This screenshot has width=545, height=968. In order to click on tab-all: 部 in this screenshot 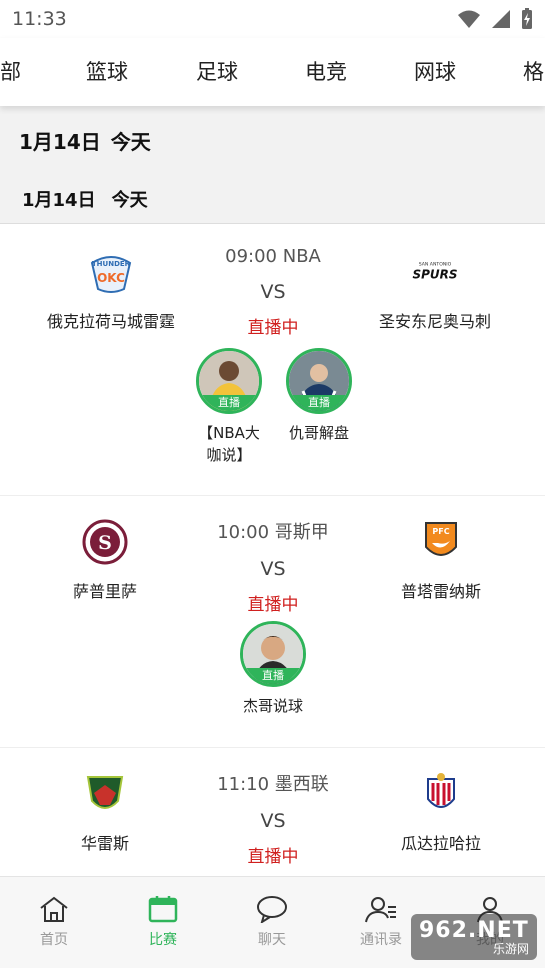, I will do `click(10, 71)`.